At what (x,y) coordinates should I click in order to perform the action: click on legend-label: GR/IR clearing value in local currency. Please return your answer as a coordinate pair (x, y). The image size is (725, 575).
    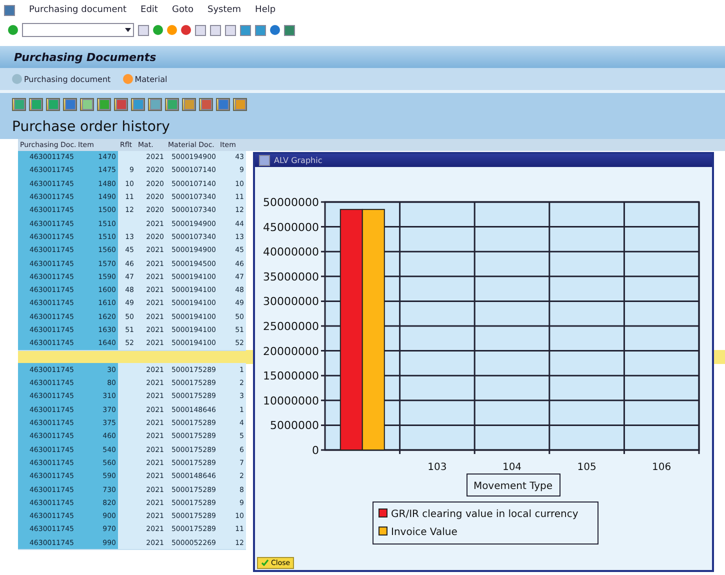
    Looking at the image, I should click on (484, 514).